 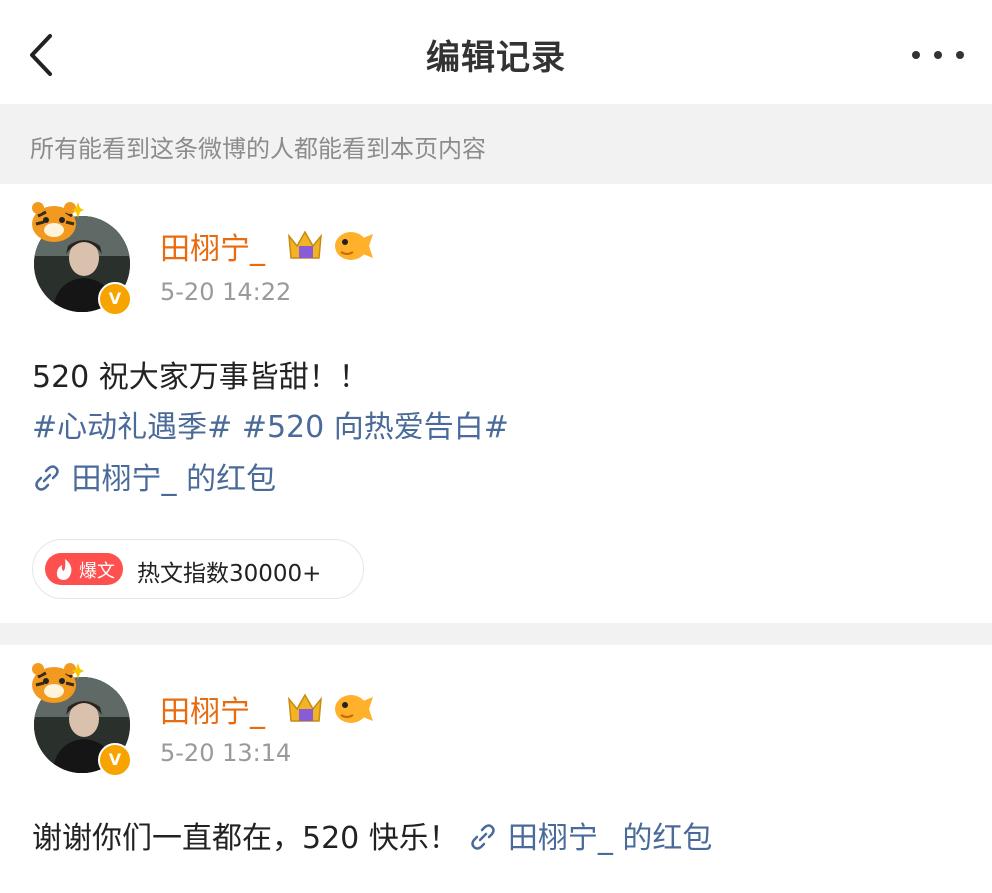 What do you see at coordinates (174, 479) in the screenshot?
I see `red-packet-label: 田栩宁_ 的红包` at bounding box center [174, 479].